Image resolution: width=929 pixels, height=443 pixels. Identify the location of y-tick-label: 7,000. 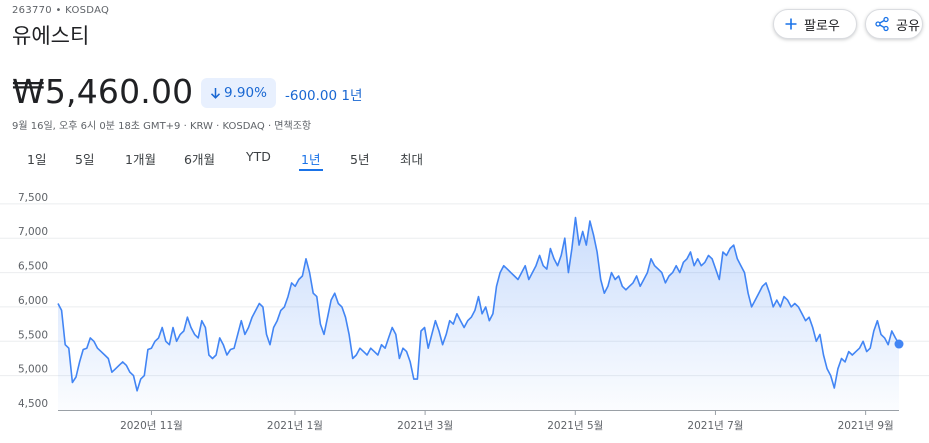
(33, 232).